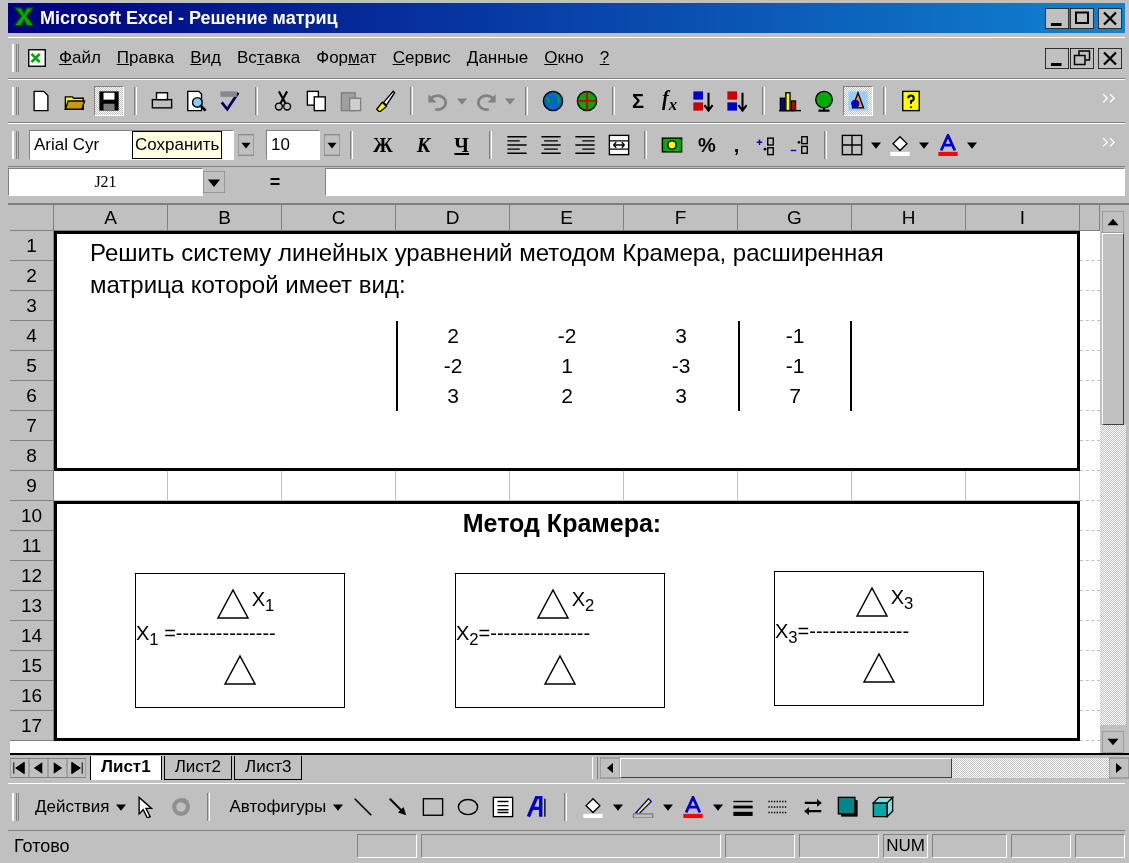  What do you see at coordinates (909, 218) in the screenshot?
I see `column-header: H` at bounding box center [909, 218].